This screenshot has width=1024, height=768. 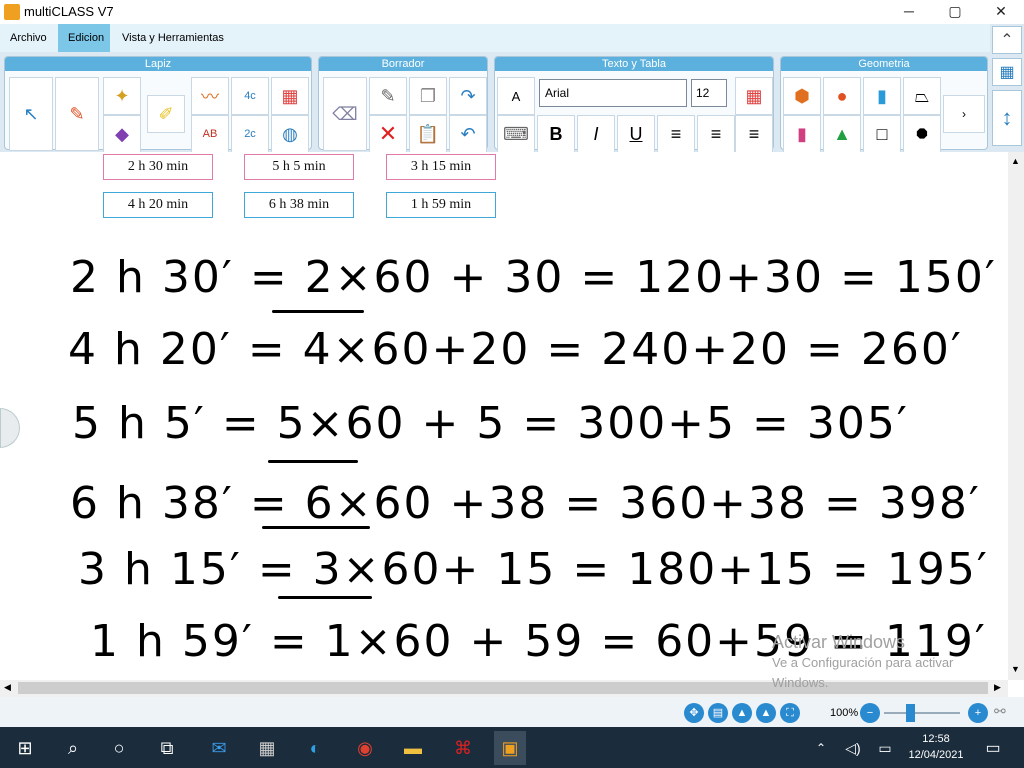 I want to click on cortana-icon: ○, so click(x=119, y=748).